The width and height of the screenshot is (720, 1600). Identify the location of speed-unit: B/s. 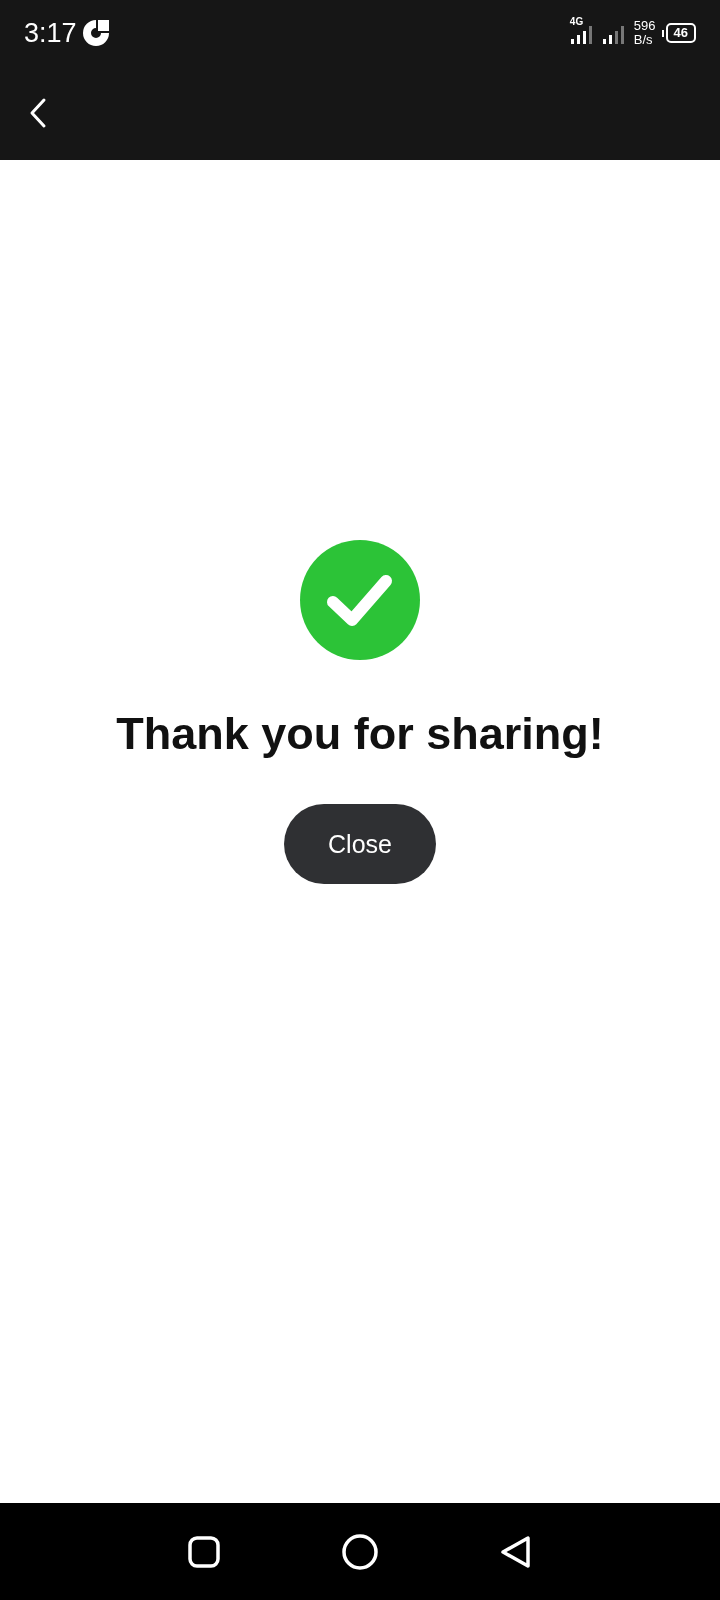
(643, 40).